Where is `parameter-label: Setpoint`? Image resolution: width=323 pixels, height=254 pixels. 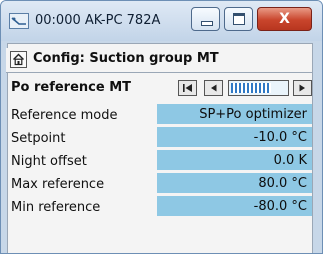 parameter-label: Setpoint is located at coordinates (38, 138).